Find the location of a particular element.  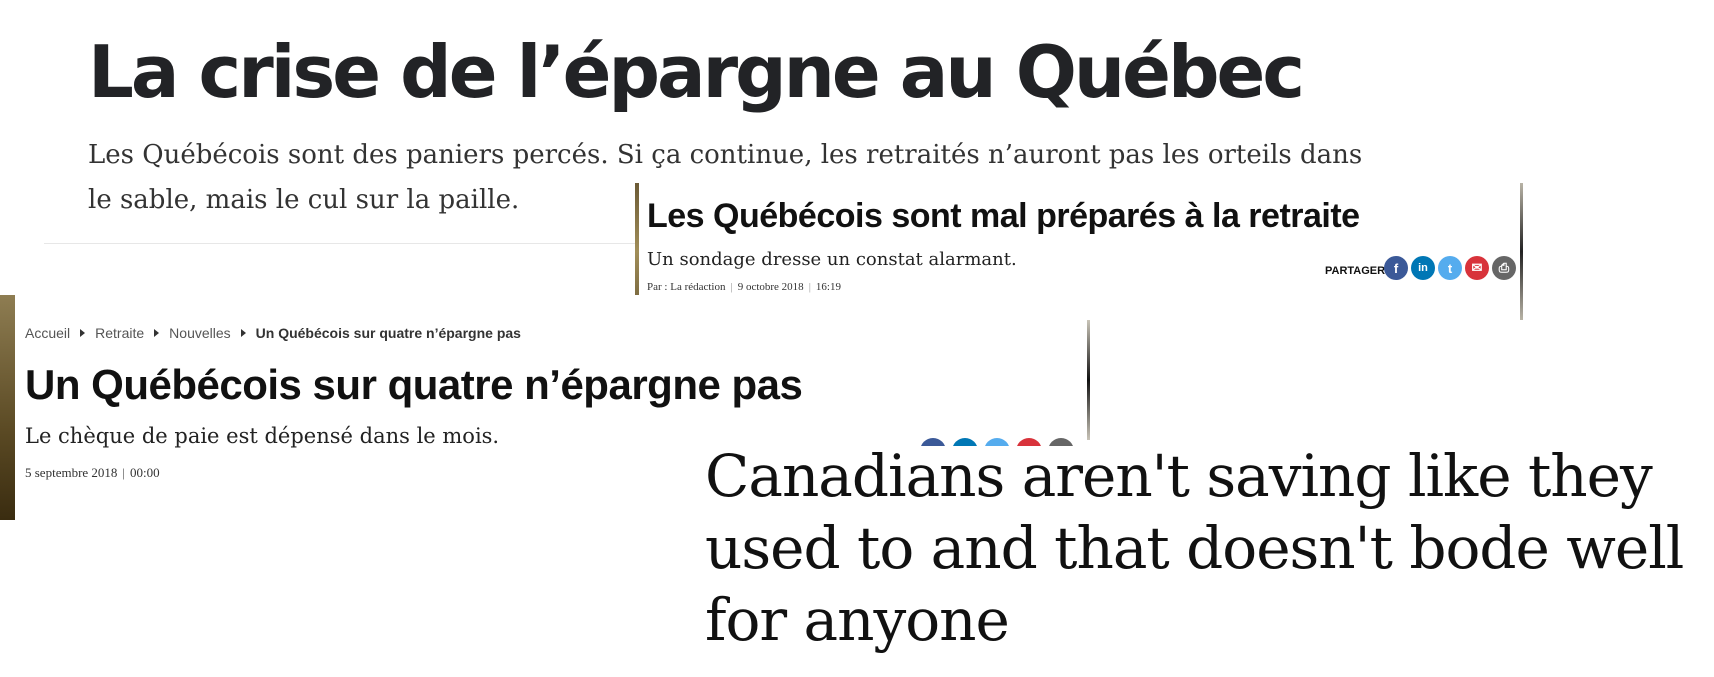

email-icon: ✉ is located at coordinates (1477, 268).